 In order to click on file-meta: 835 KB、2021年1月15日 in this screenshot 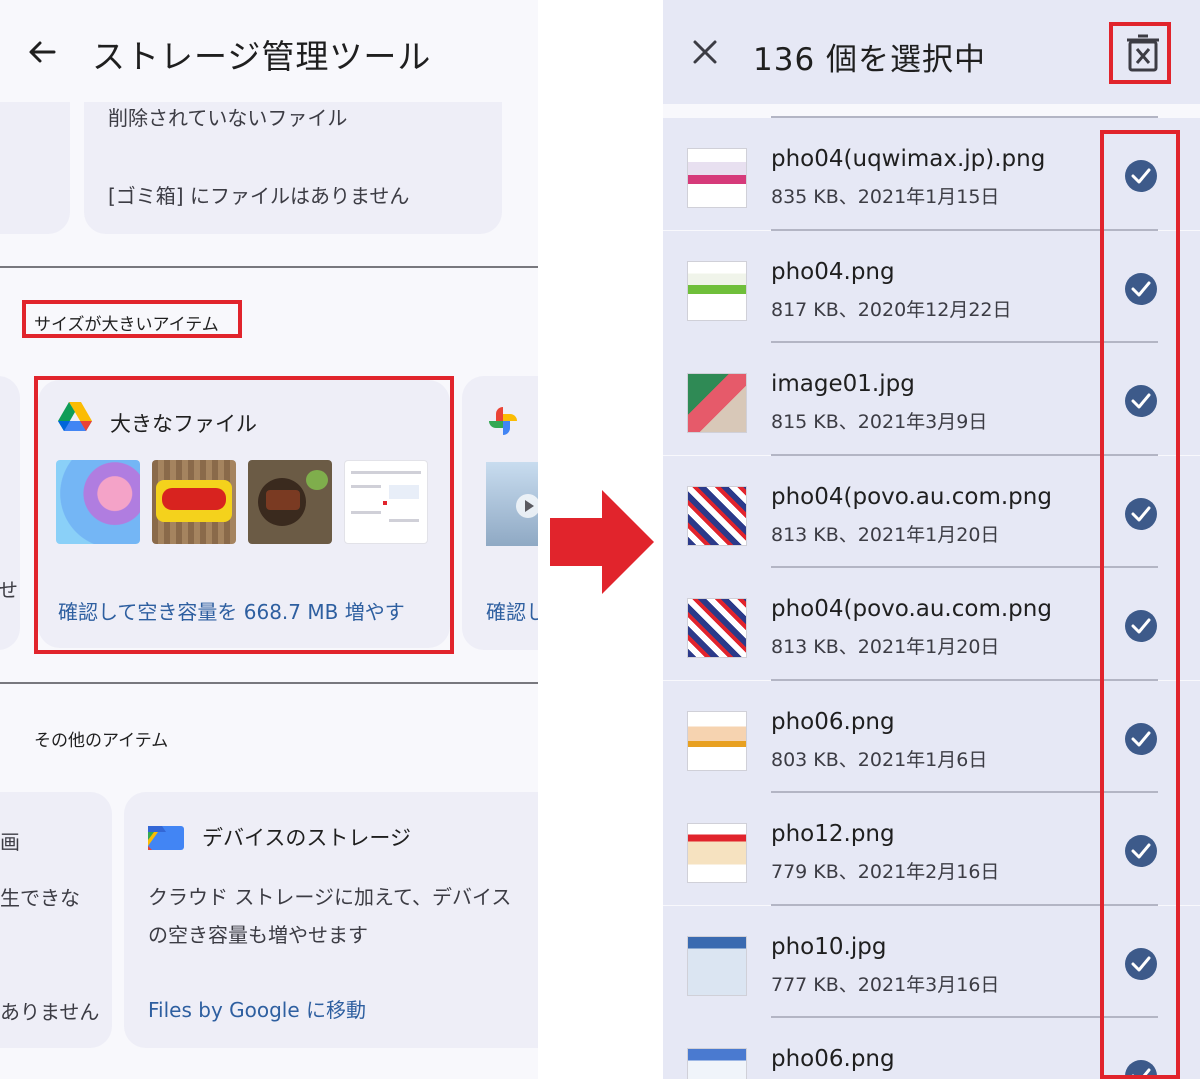, I will do `click(885, 197)`.